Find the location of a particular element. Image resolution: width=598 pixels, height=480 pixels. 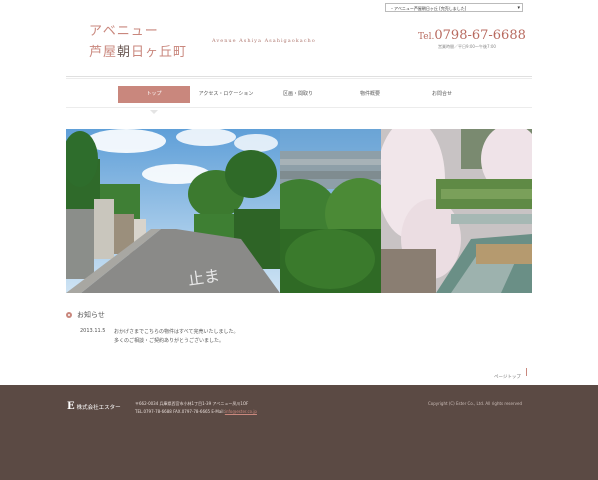

tel-number: 0798-67-6688 is located at coordinates (480, 35).